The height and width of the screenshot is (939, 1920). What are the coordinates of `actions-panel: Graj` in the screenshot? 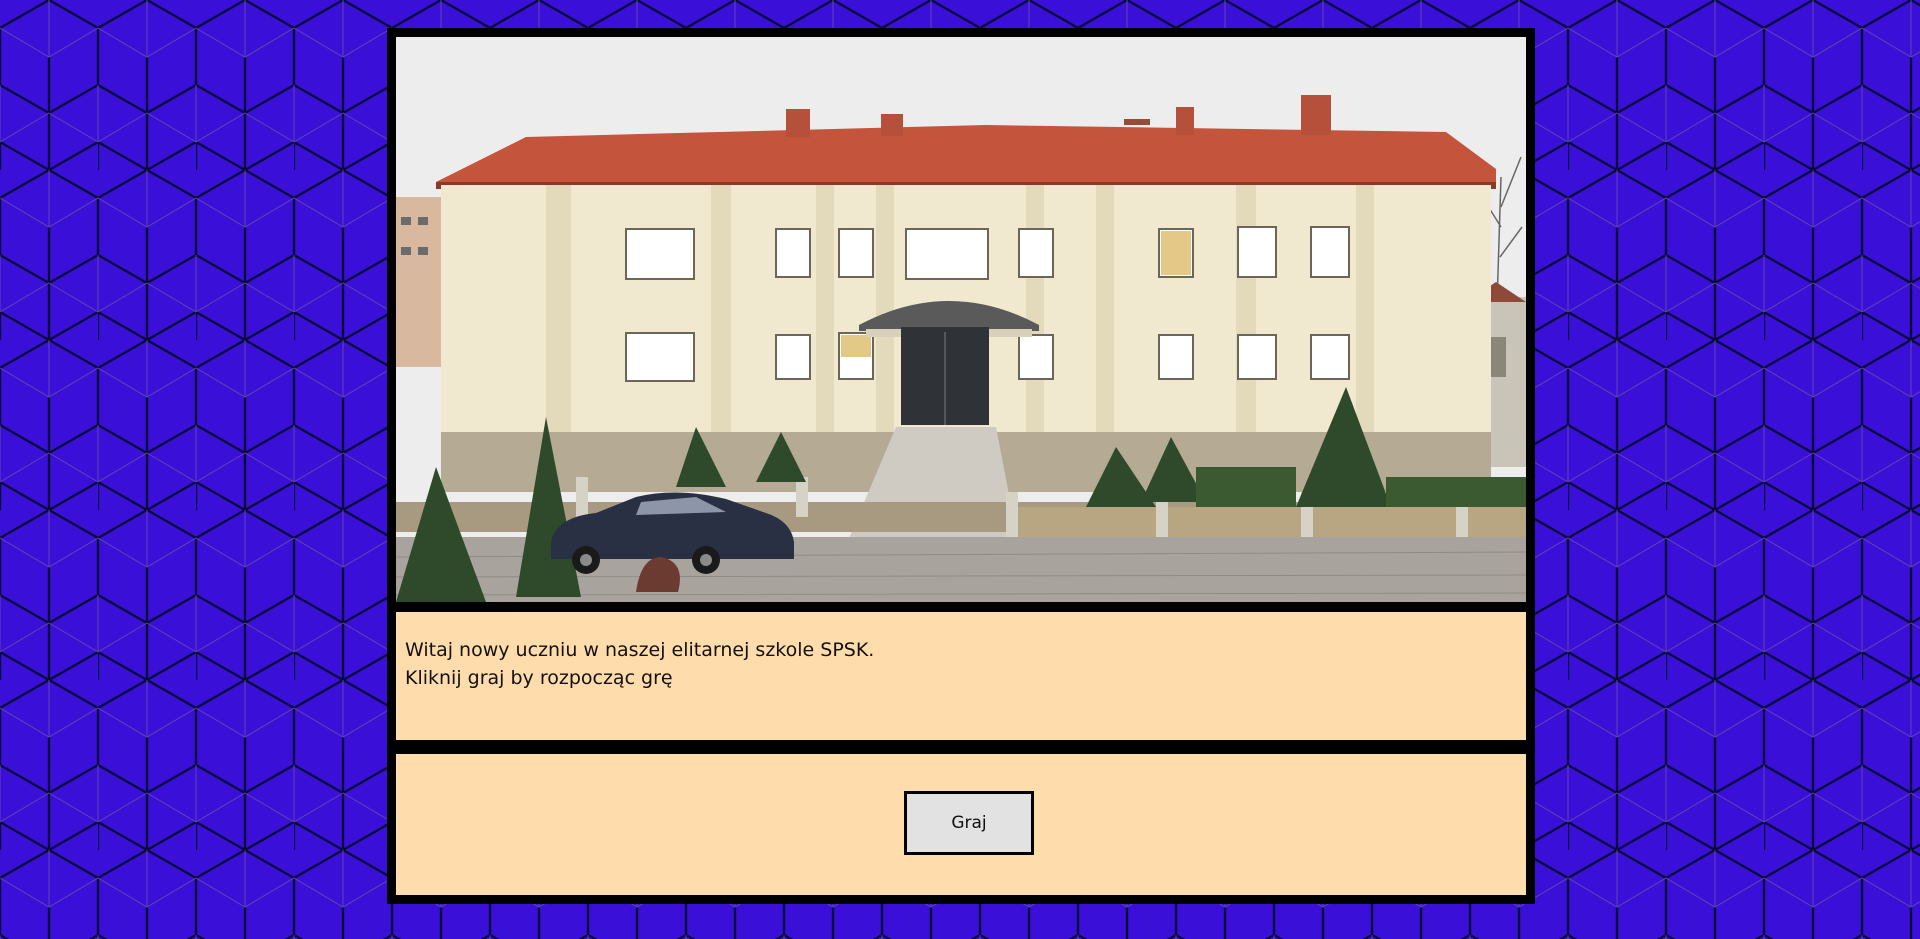 It's located at (961, 824).